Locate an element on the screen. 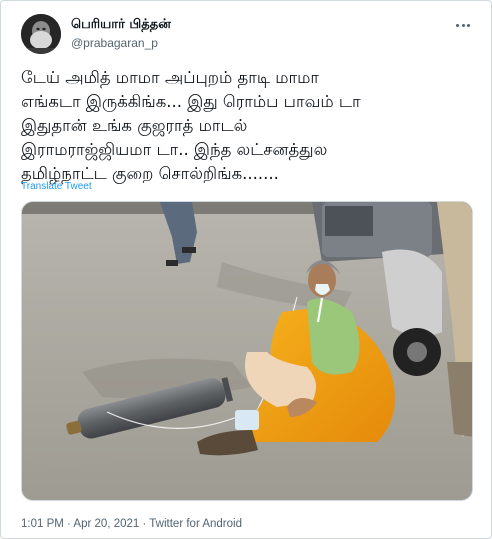 Image resolution: width=492 pixels, height=539 pixels. avatar-portrait is located at coordinates (41, 34).